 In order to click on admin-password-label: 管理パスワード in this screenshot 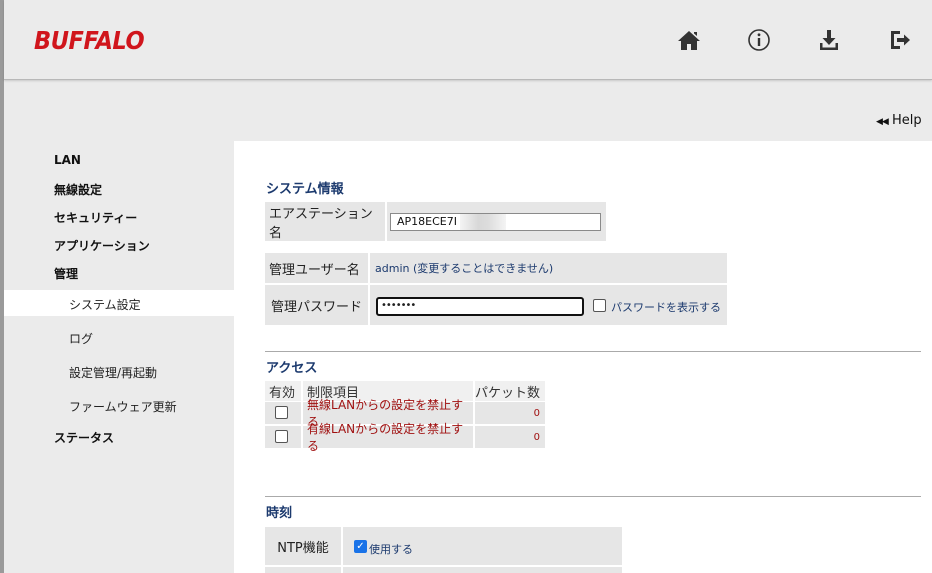, I will do `click(316, 305)`.